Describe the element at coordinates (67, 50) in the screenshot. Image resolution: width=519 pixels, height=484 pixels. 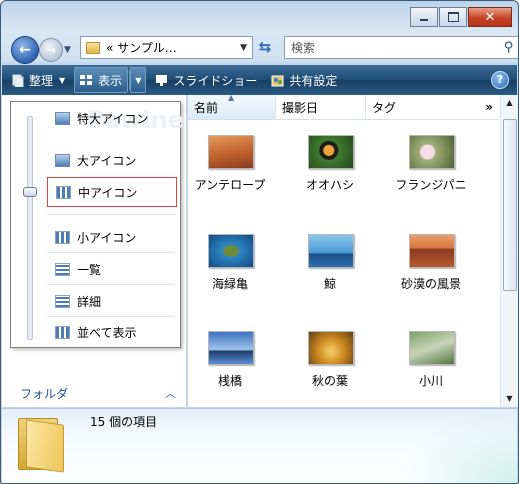
I see `recent-pages-dropdown: ▼` at that location.